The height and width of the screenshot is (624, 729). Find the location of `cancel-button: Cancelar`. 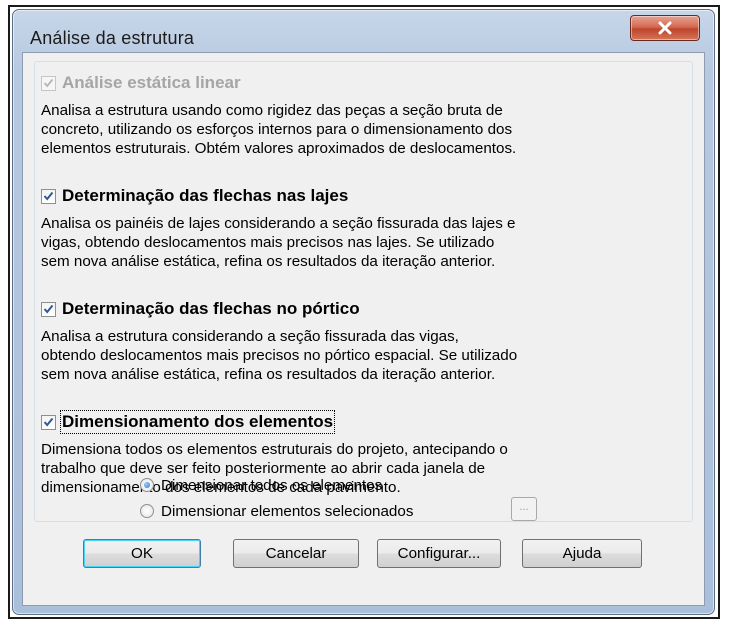

cancel-button: Cancelar is located at coordinates (296, 553).